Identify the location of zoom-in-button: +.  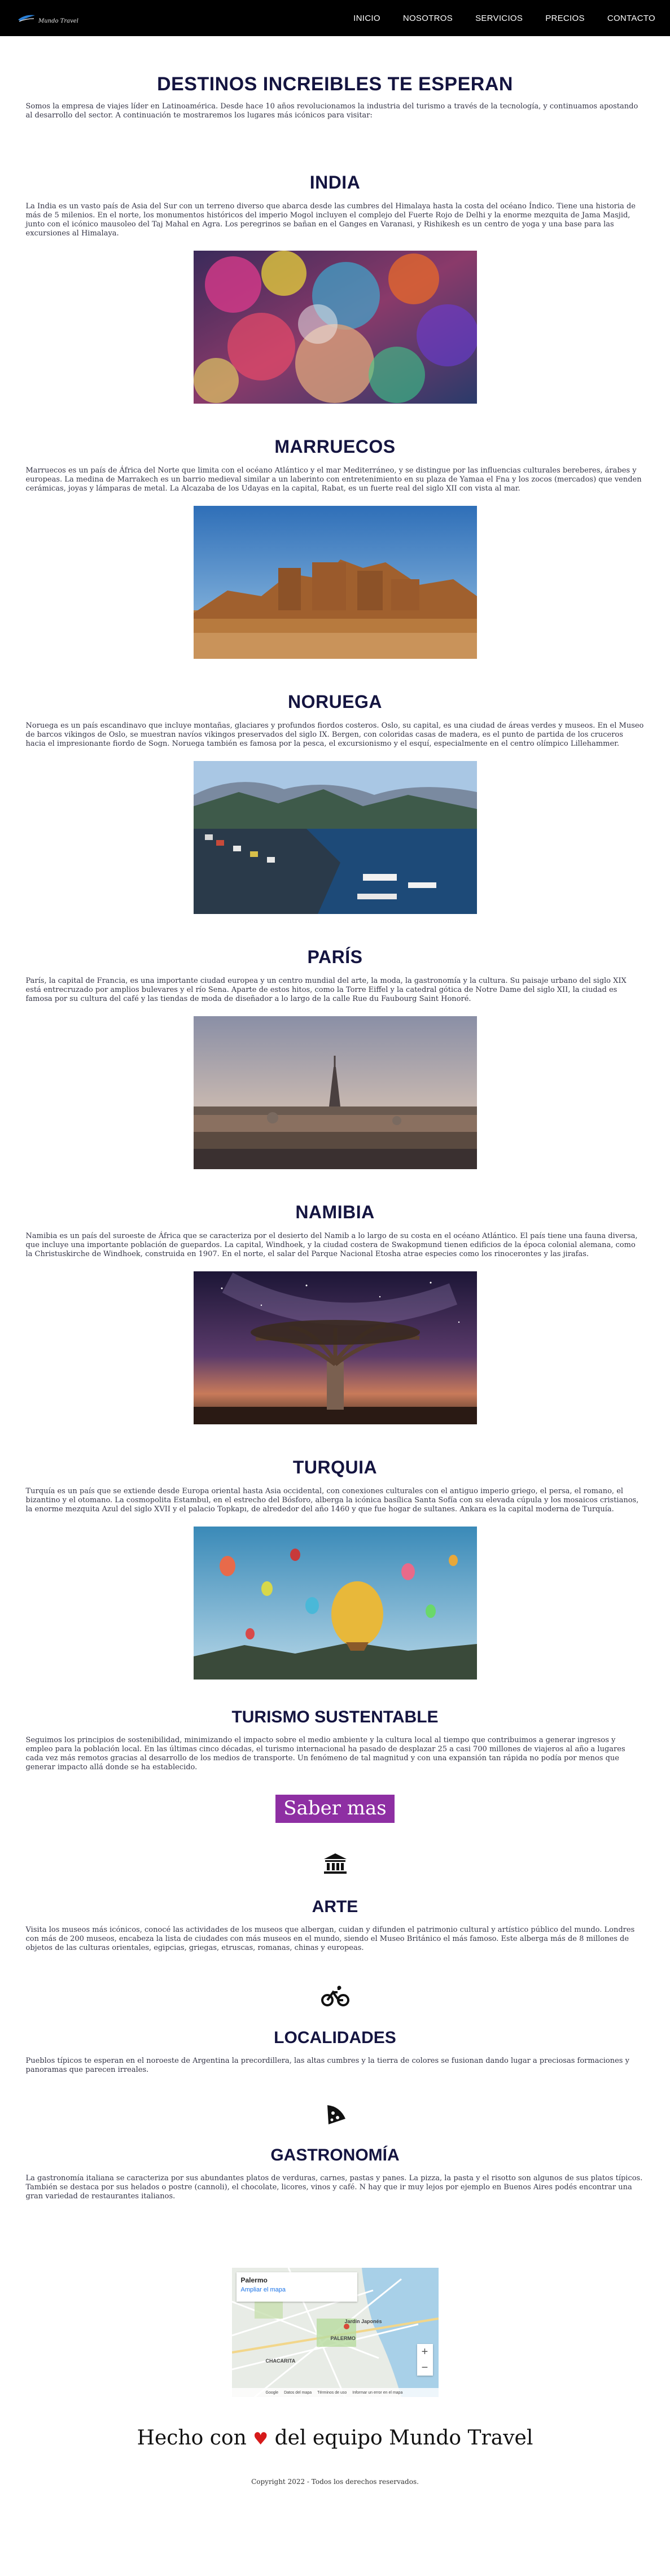
(425, 2352).